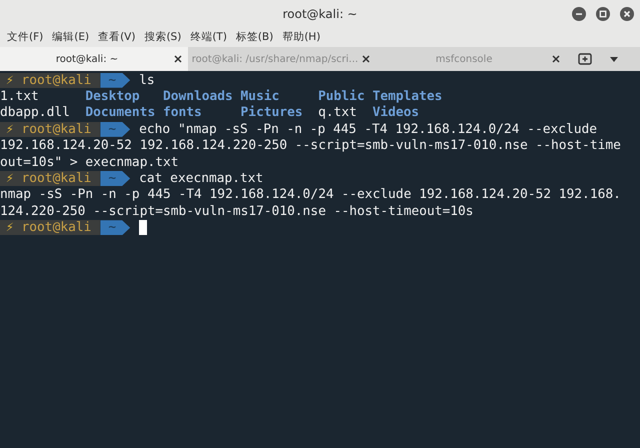 Image resolution: width=640 pixels, height=448 pixels. I want to click on file-name: Pictures, so click(272, 112).